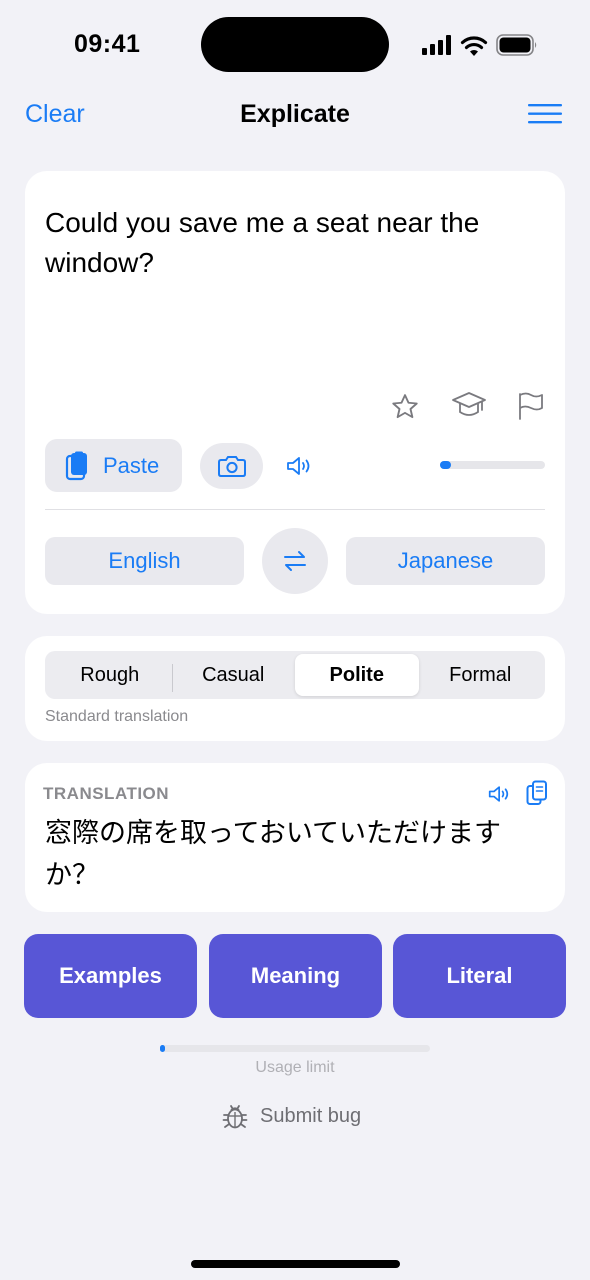  I want to click on menu-button, so click(545, 115).